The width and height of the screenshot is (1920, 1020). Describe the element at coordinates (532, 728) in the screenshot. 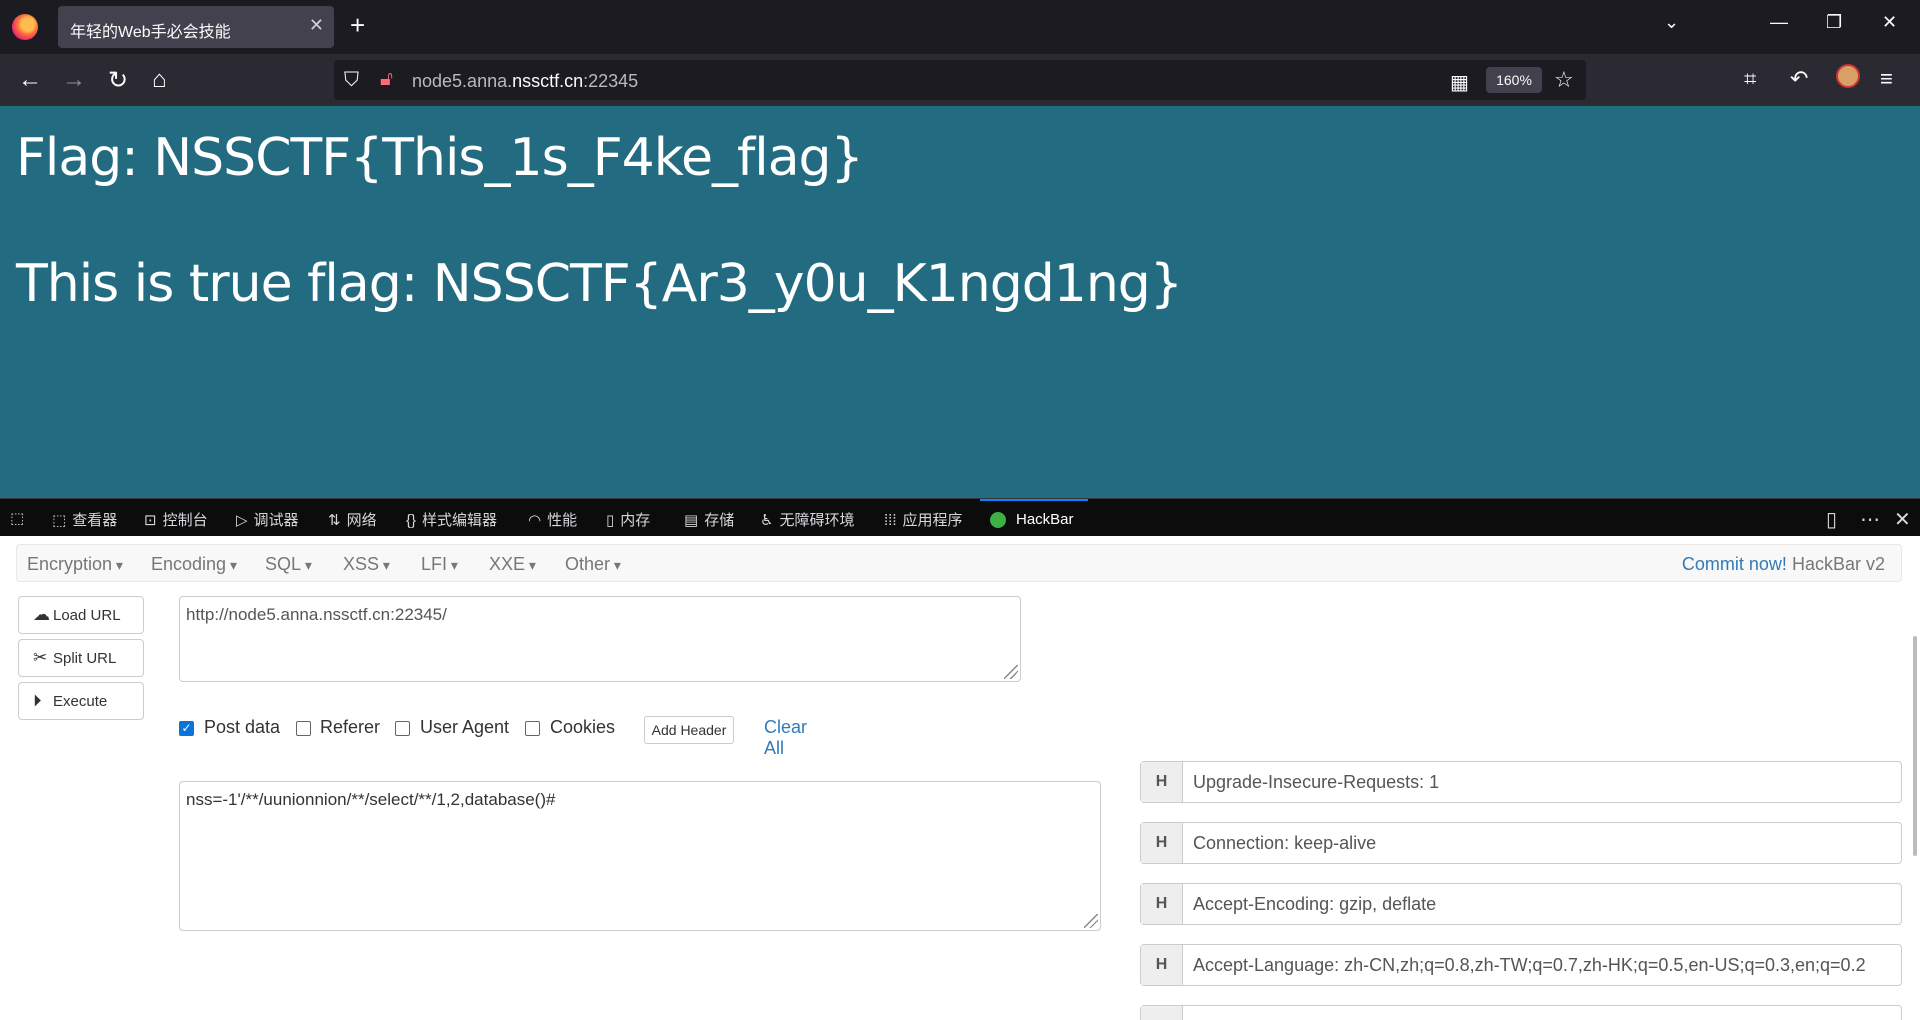

I see `cookies-checkbox` at that location.